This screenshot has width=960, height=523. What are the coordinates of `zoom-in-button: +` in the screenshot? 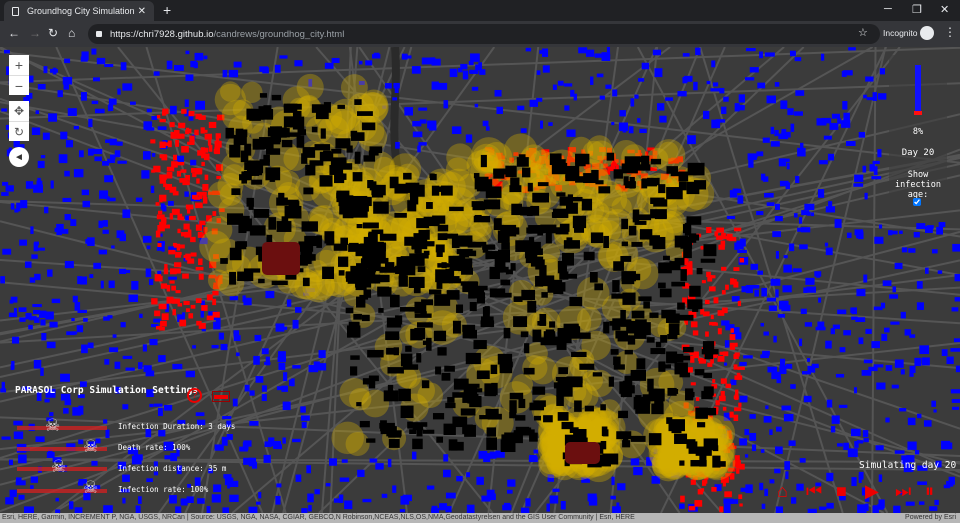 It's located at (19, 65).